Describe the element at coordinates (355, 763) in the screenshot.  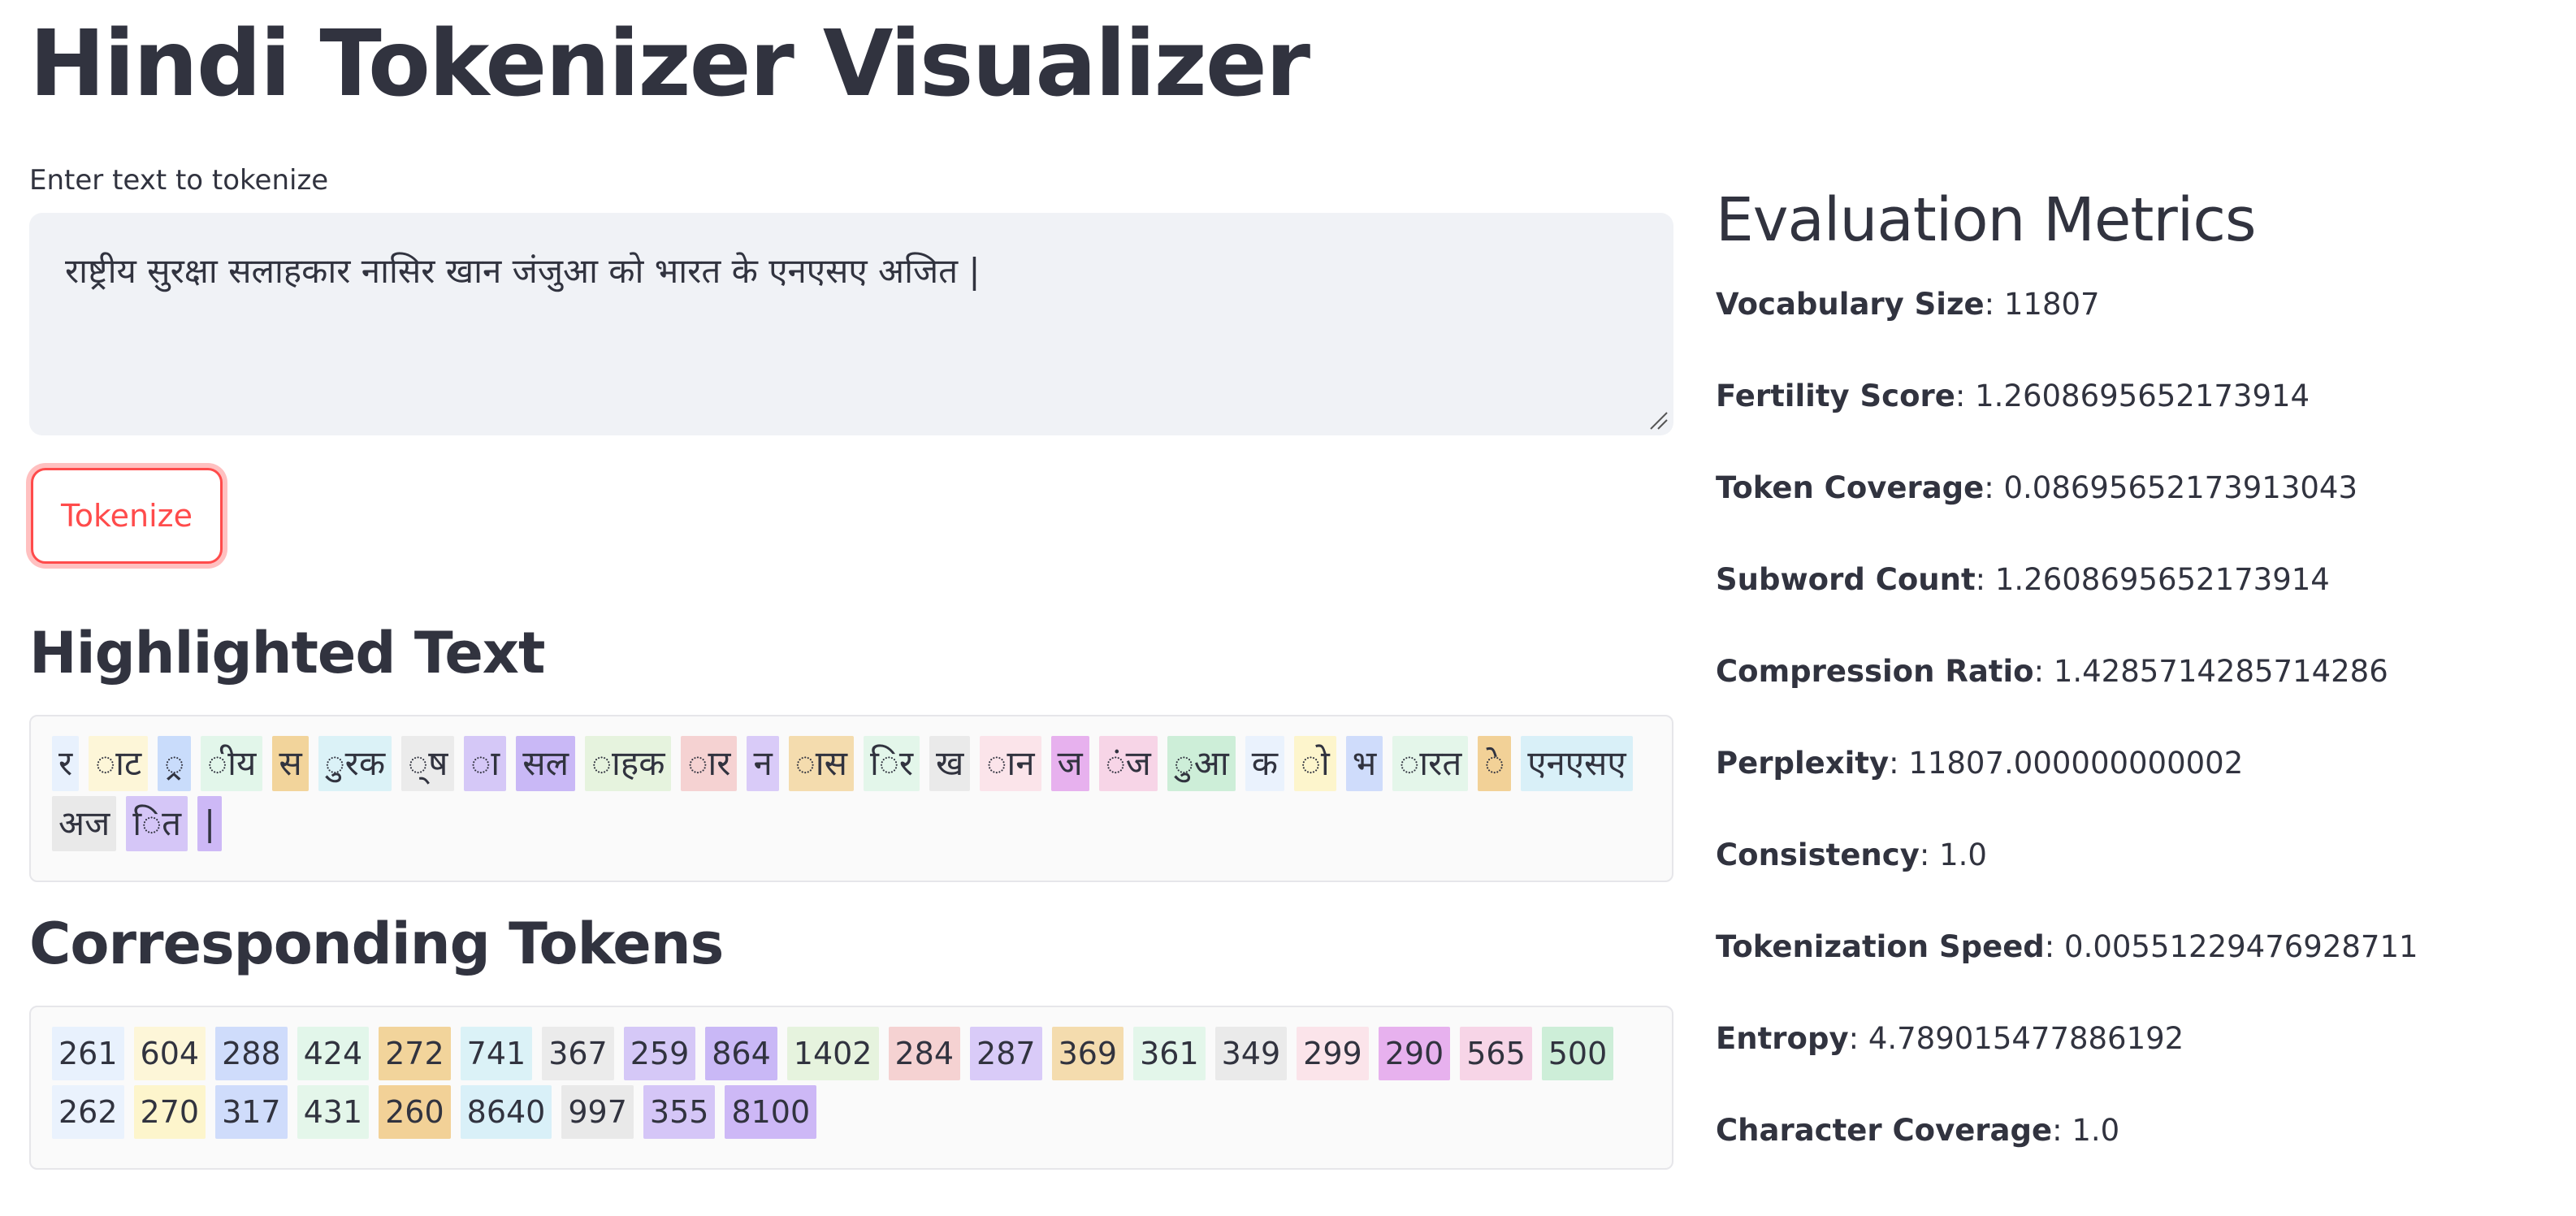
I see `highlighted-segment: ुरक` at that location.